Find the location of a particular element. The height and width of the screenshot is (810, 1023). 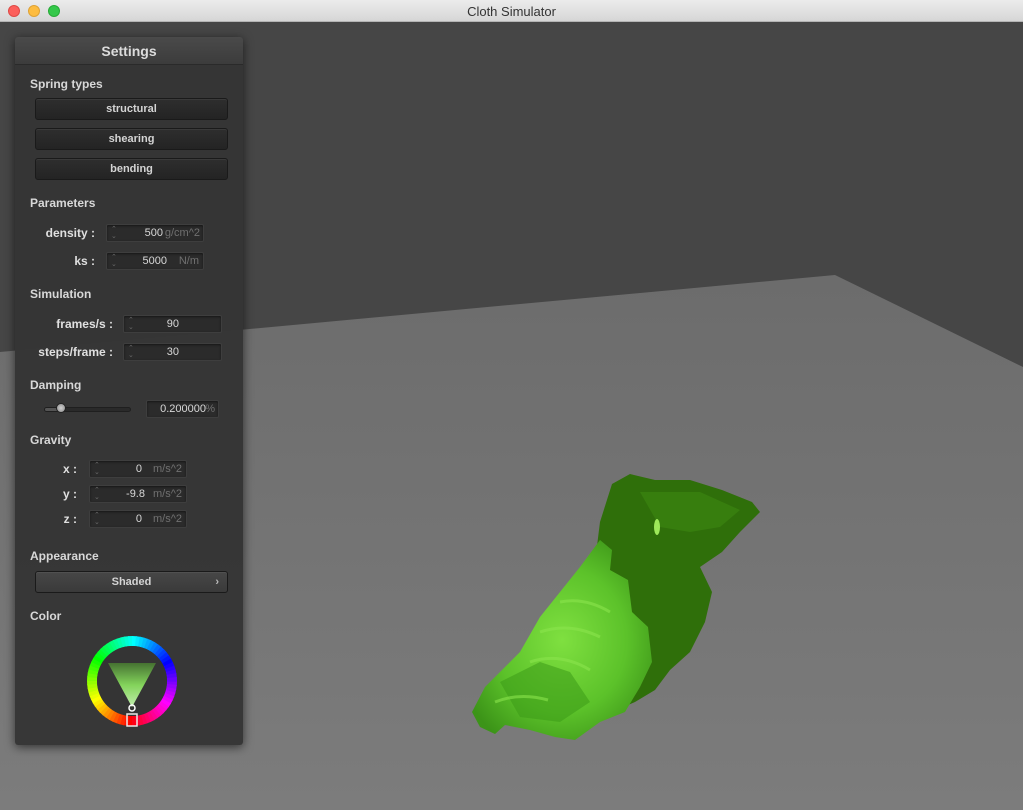

density-unit: g/cm^2 is located at coordinates (182, 233).